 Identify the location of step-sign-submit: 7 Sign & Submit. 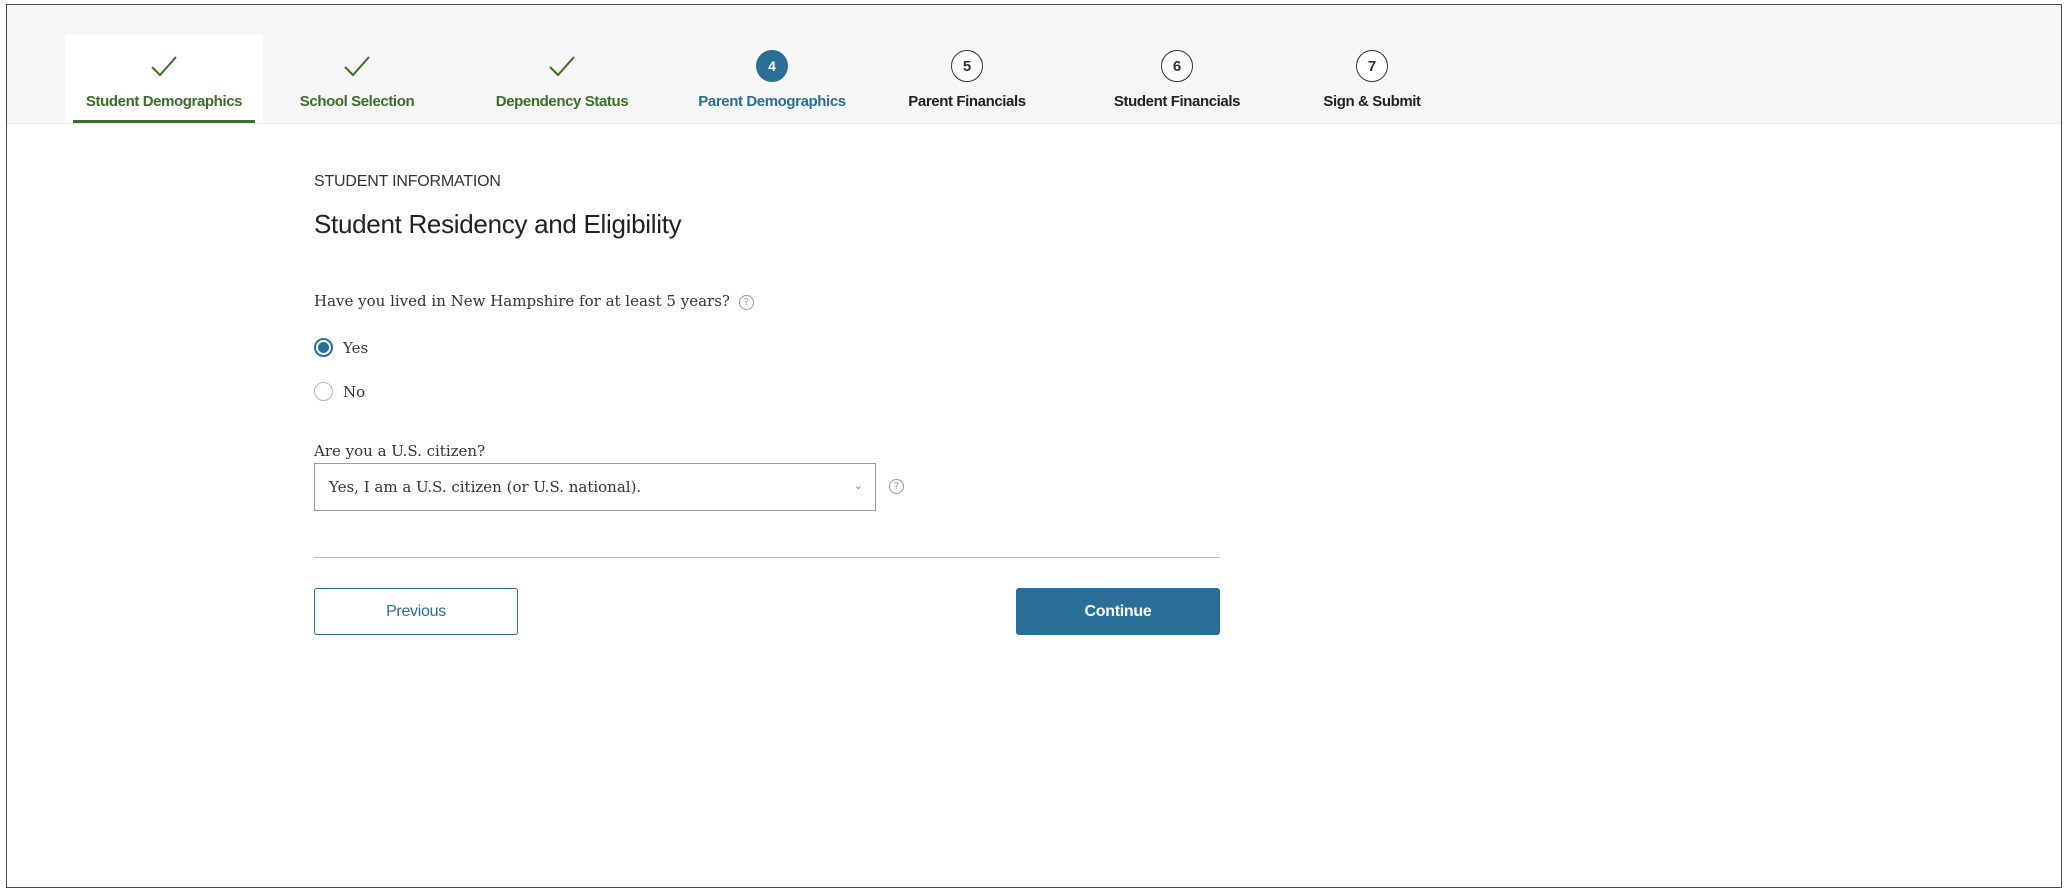
(1372, 79).